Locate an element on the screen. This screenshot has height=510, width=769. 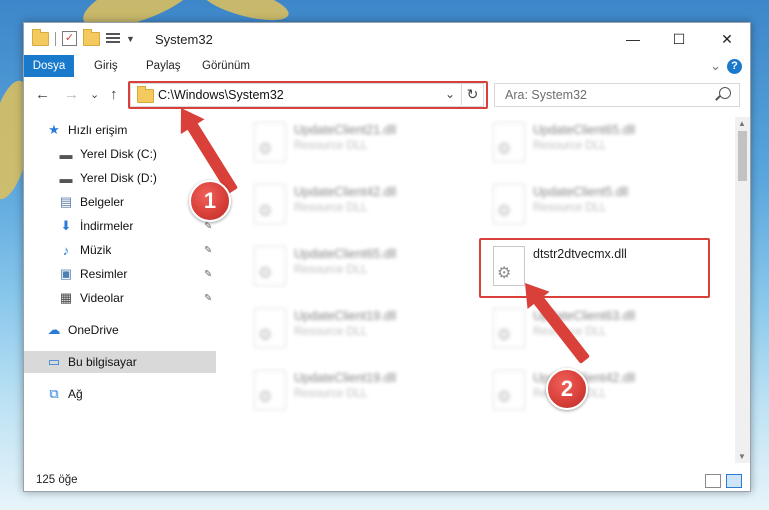
music-icon: ♪ is located at coordinates (66, 250).